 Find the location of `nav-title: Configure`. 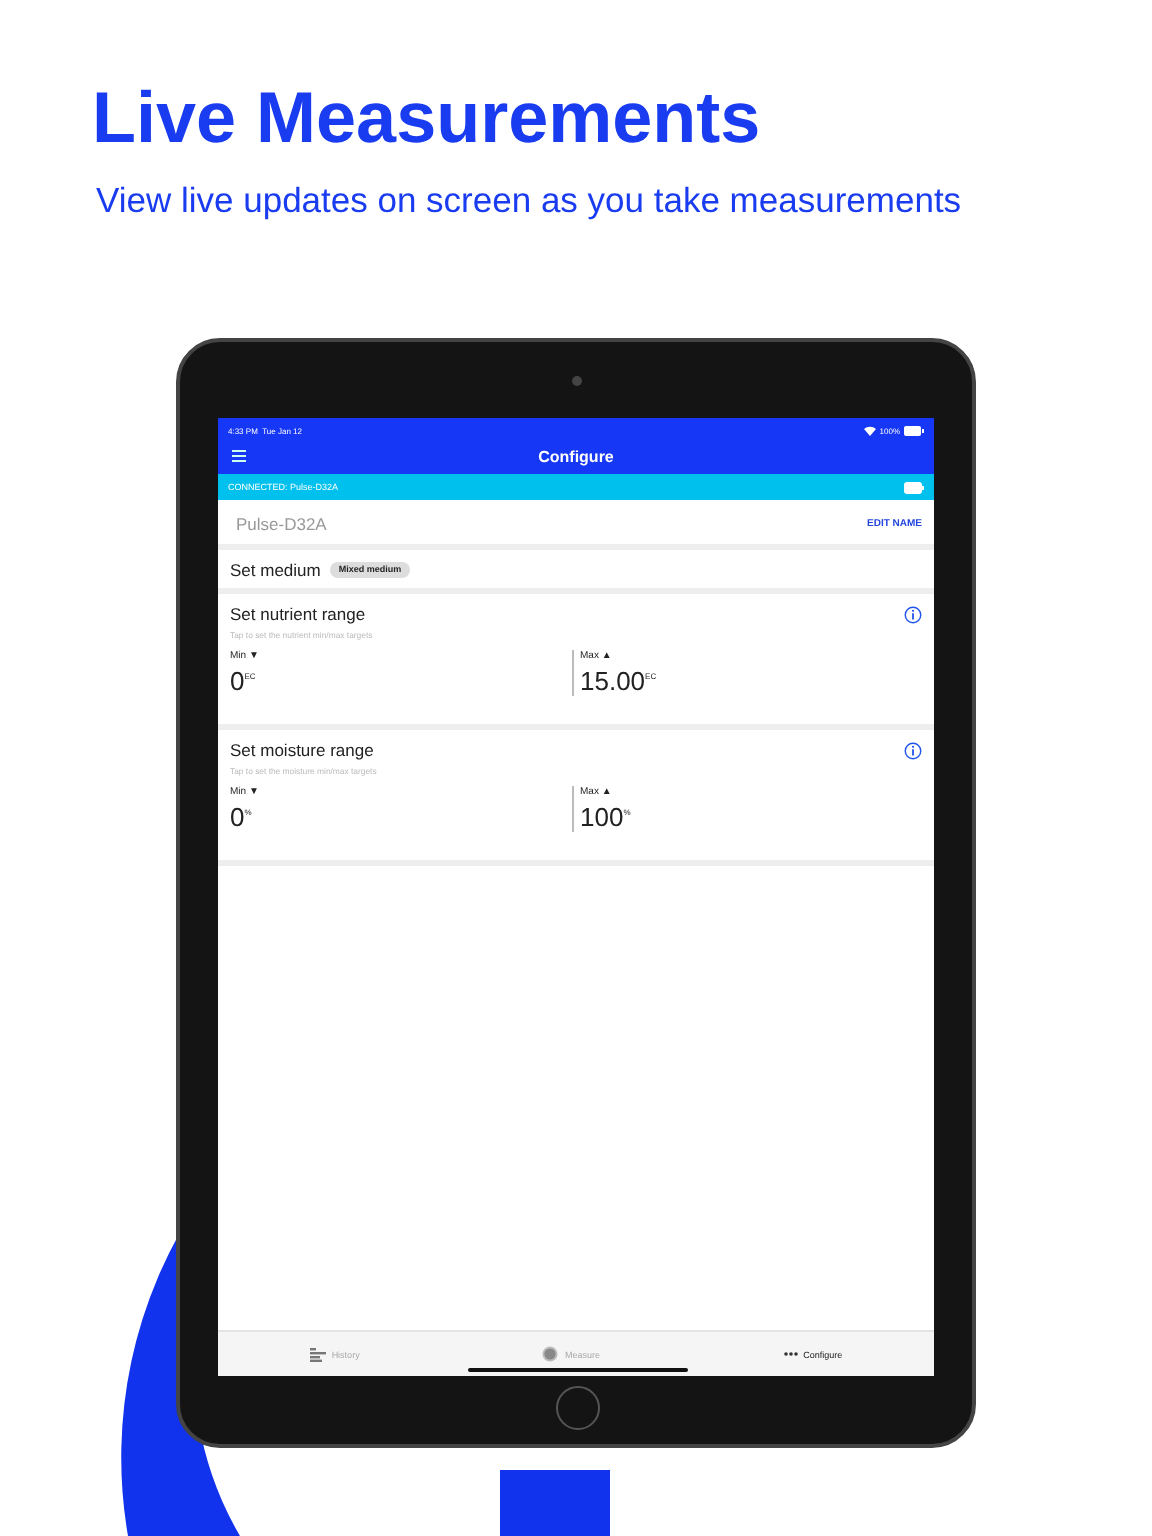

nav-title: Configure is located at coordinates (576, 456).